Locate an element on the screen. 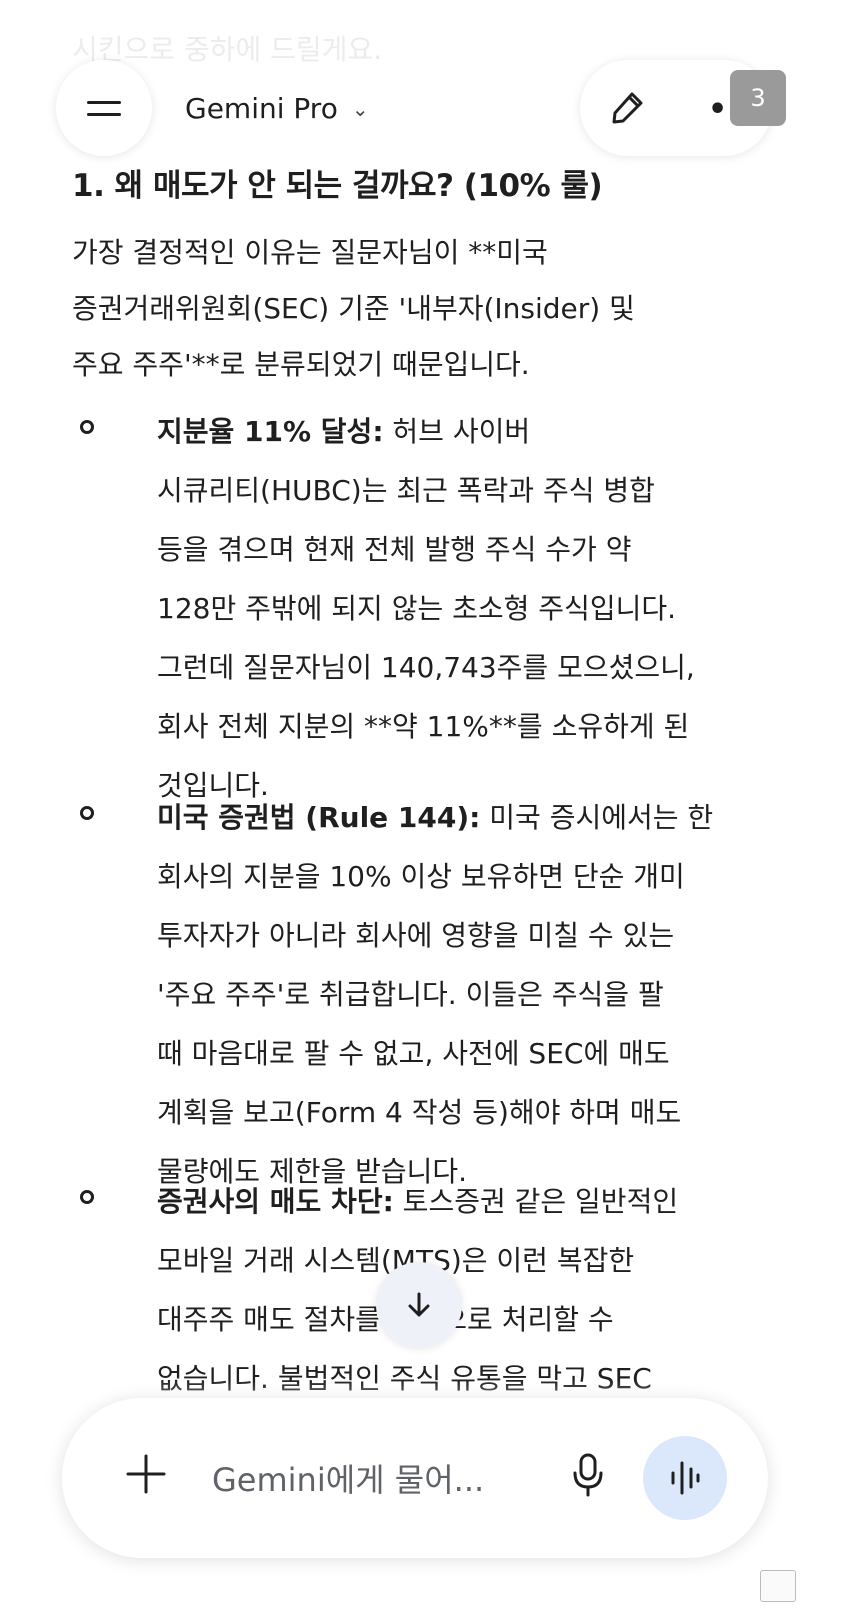  bullet-line: 그런데 질문자님이 140,743주를 모으셨으니, is located at coordinates (426, 667).